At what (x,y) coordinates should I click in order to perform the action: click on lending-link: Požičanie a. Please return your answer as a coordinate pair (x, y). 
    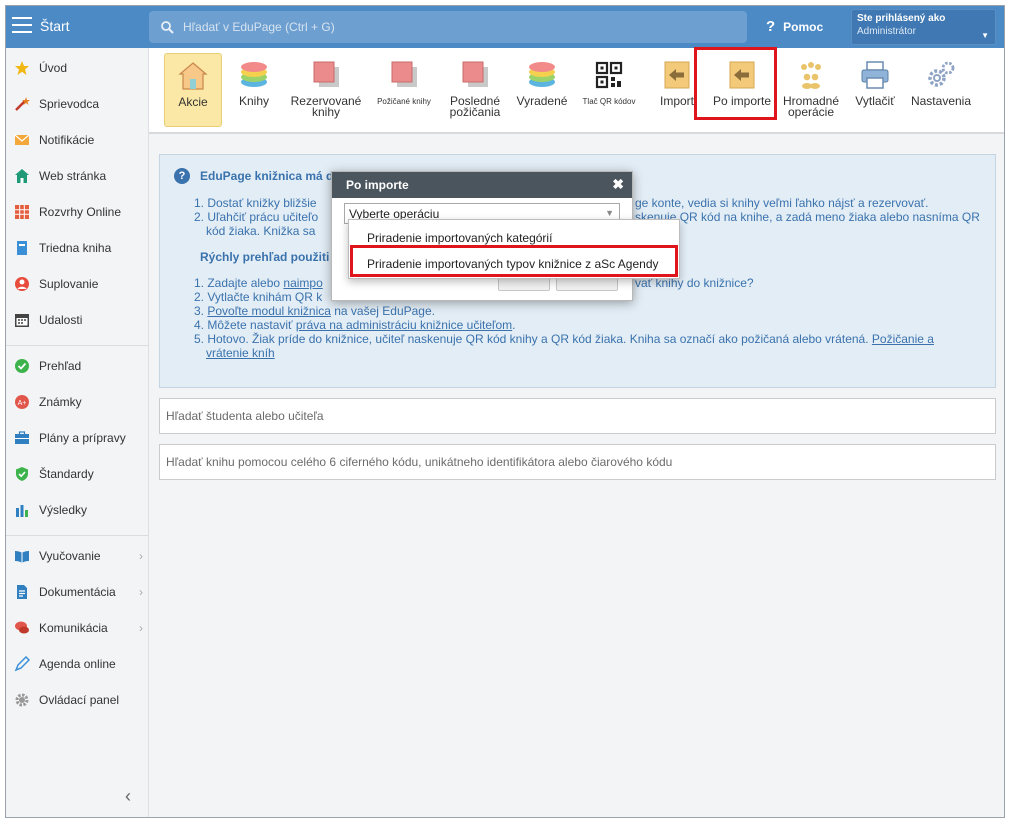
    Looking at the image, I should click on (903, 339).